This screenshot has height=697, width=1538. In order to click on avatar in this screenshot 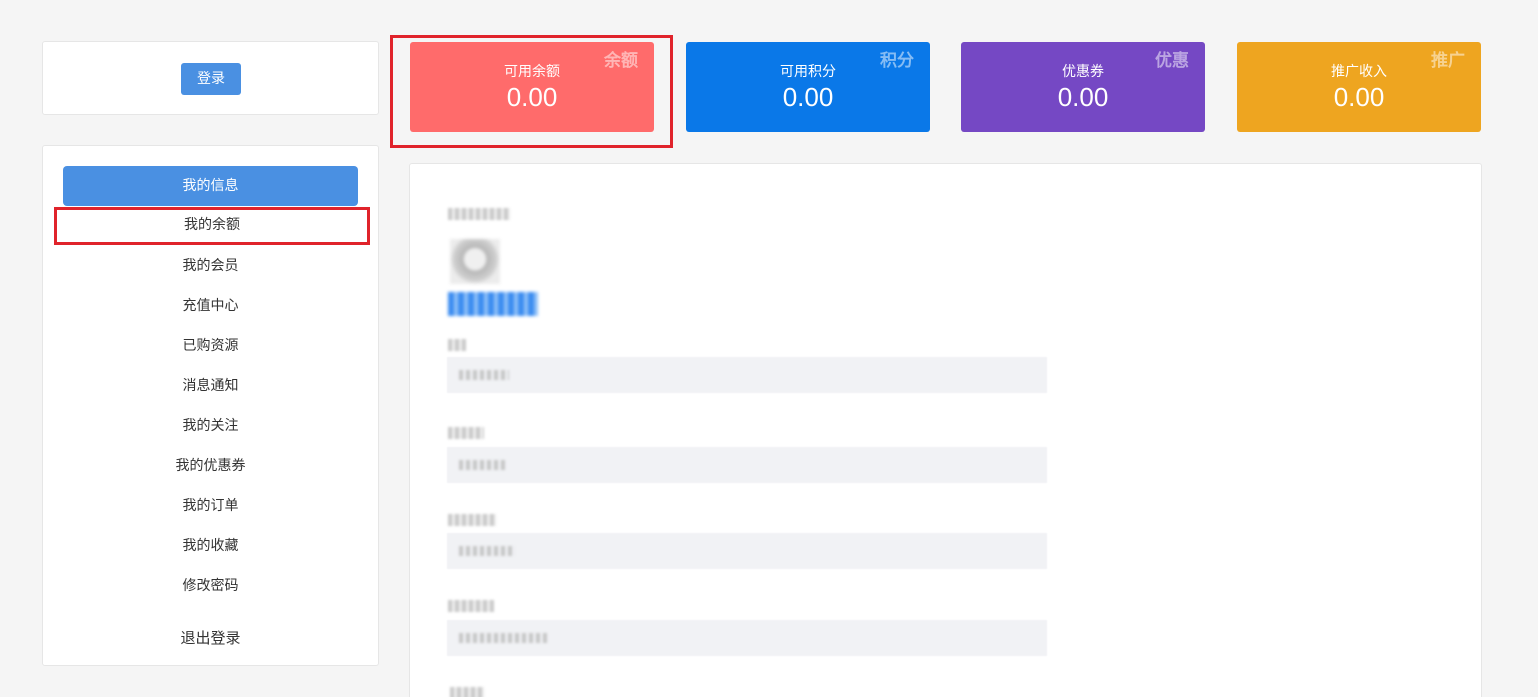, I will do `click(475, 261)`.